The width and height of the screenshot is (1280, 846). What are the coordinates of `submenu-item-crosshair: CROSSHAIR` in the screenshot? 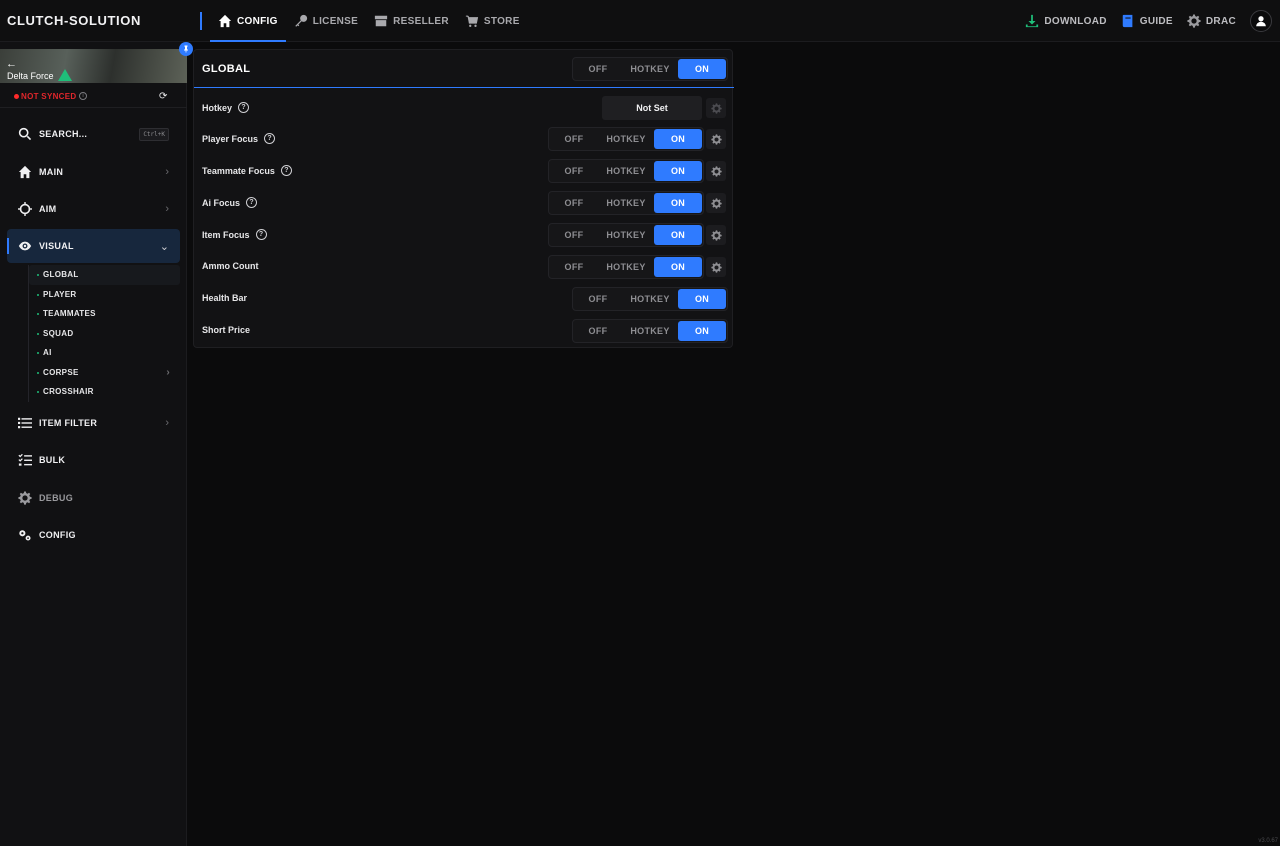 It's located at (104, 392).